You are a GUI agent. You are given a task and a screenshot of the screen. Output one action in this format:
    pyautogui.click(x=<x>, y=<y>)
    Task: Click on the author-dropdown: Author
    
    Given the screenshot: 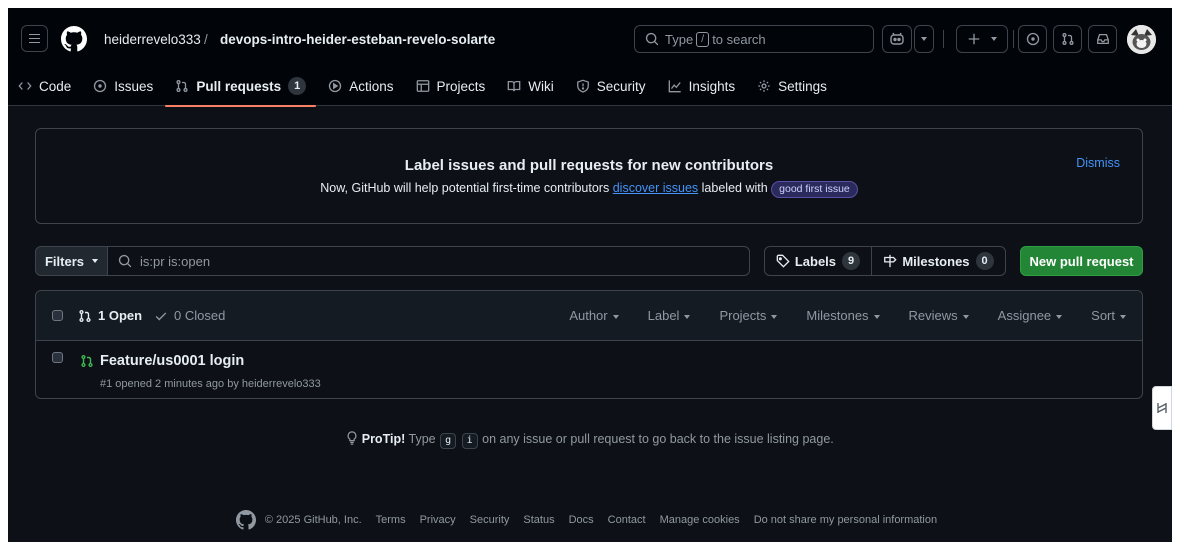 What is the action you would take?
    pyautogui.click(x=594, y=315)
    